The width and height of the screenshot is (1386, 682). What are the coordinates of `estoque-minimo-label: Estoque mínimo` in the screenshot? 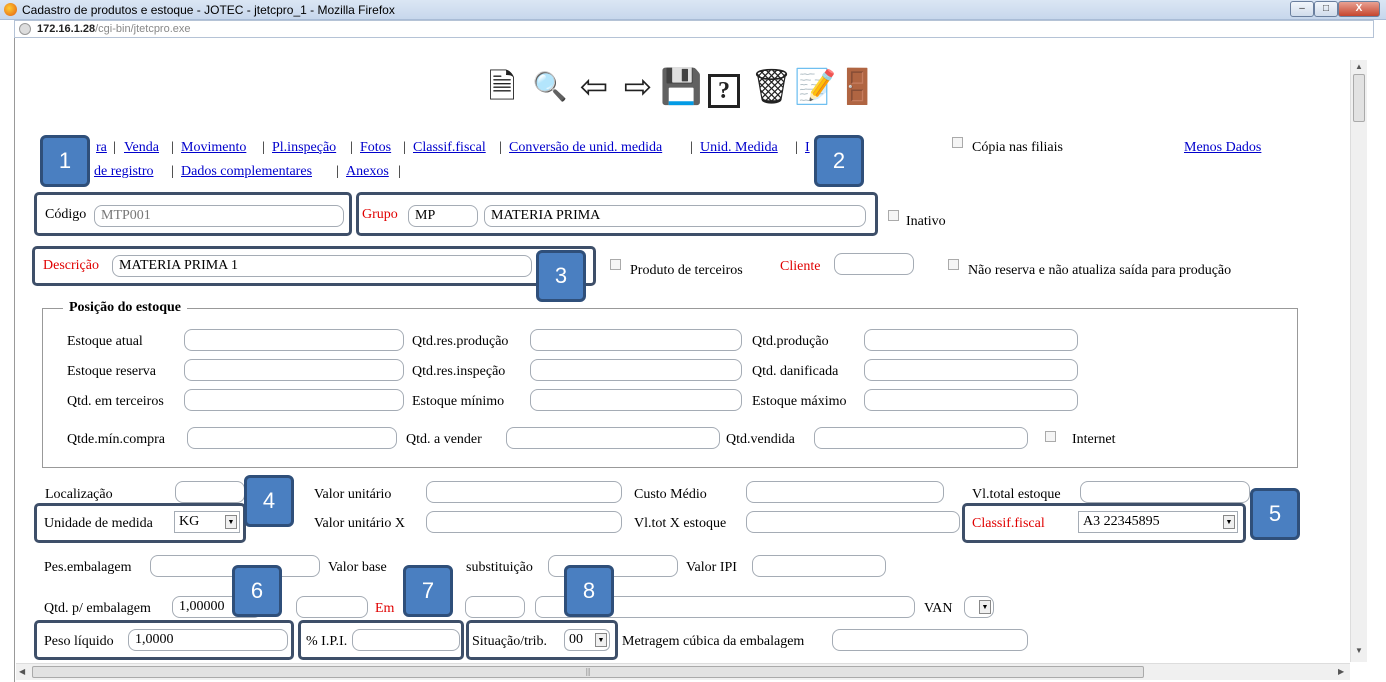 It's located at (458, 401).